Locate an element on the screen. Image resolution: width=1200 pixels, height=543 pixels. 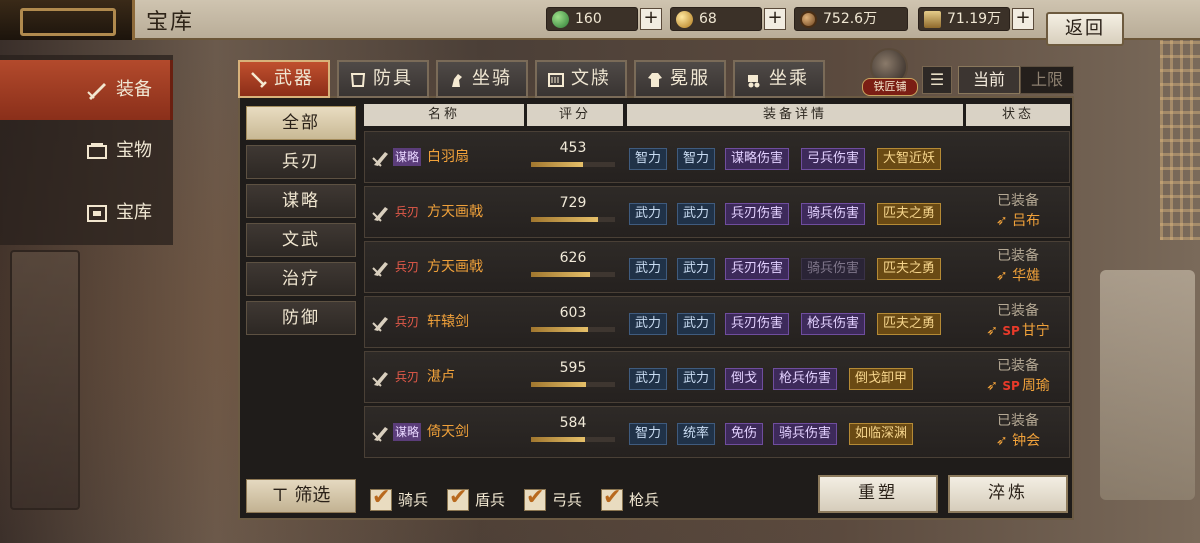
robe-icon is located at coordinates (655, 80).